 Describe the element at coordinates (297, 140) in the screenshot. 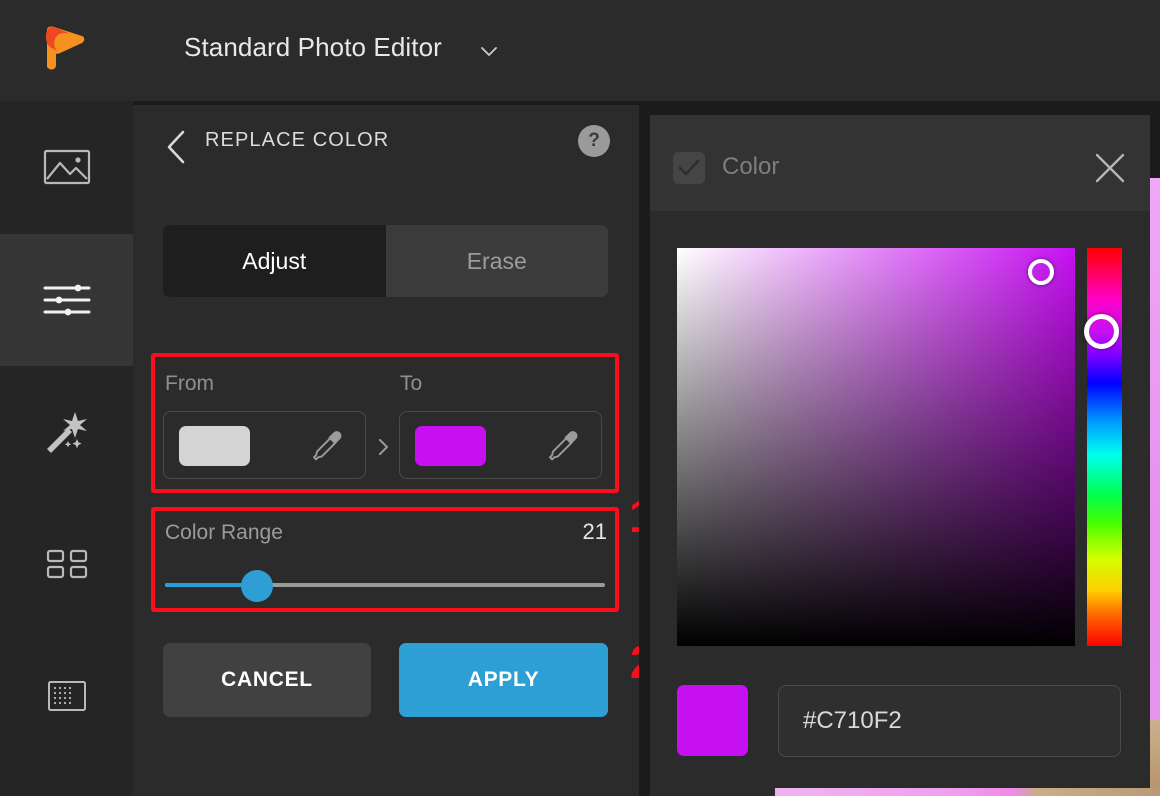

I see `page-title: REPLACE COLOR` at that location.